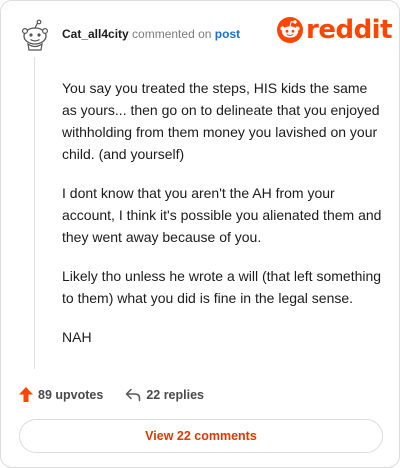  What do you see at coordinates (172, 34) in the screenshot?
I see `commented-on-text: commented on` at bounding box center [172, 34].